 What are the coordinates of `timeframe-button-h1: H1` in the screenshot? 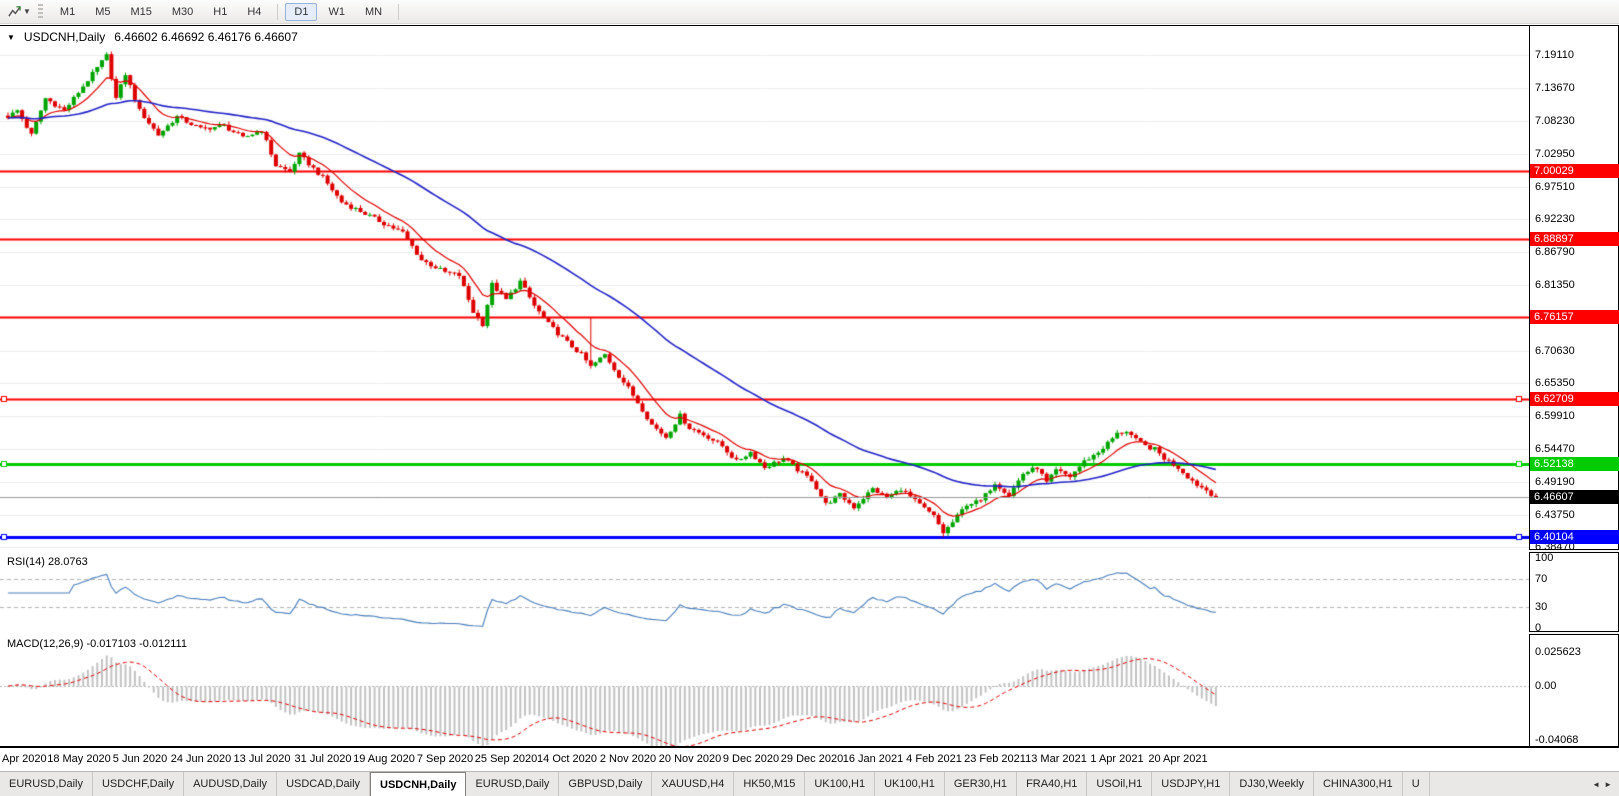 It's located at (220, 12).